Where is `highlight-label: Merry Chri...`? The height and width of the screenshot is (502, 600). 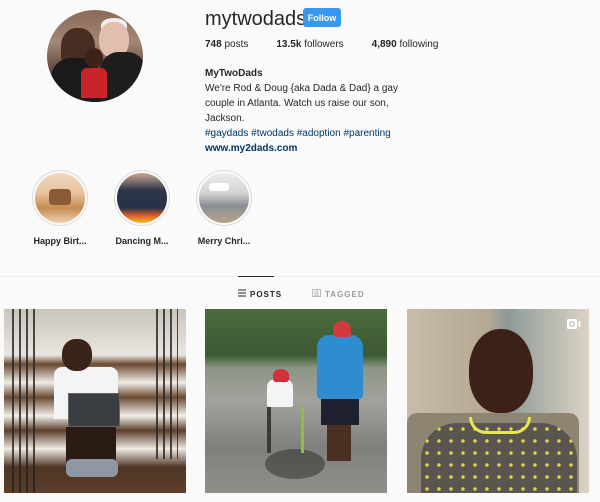
highlight-label: Merry Chri... is located at coordinates (224, 241).